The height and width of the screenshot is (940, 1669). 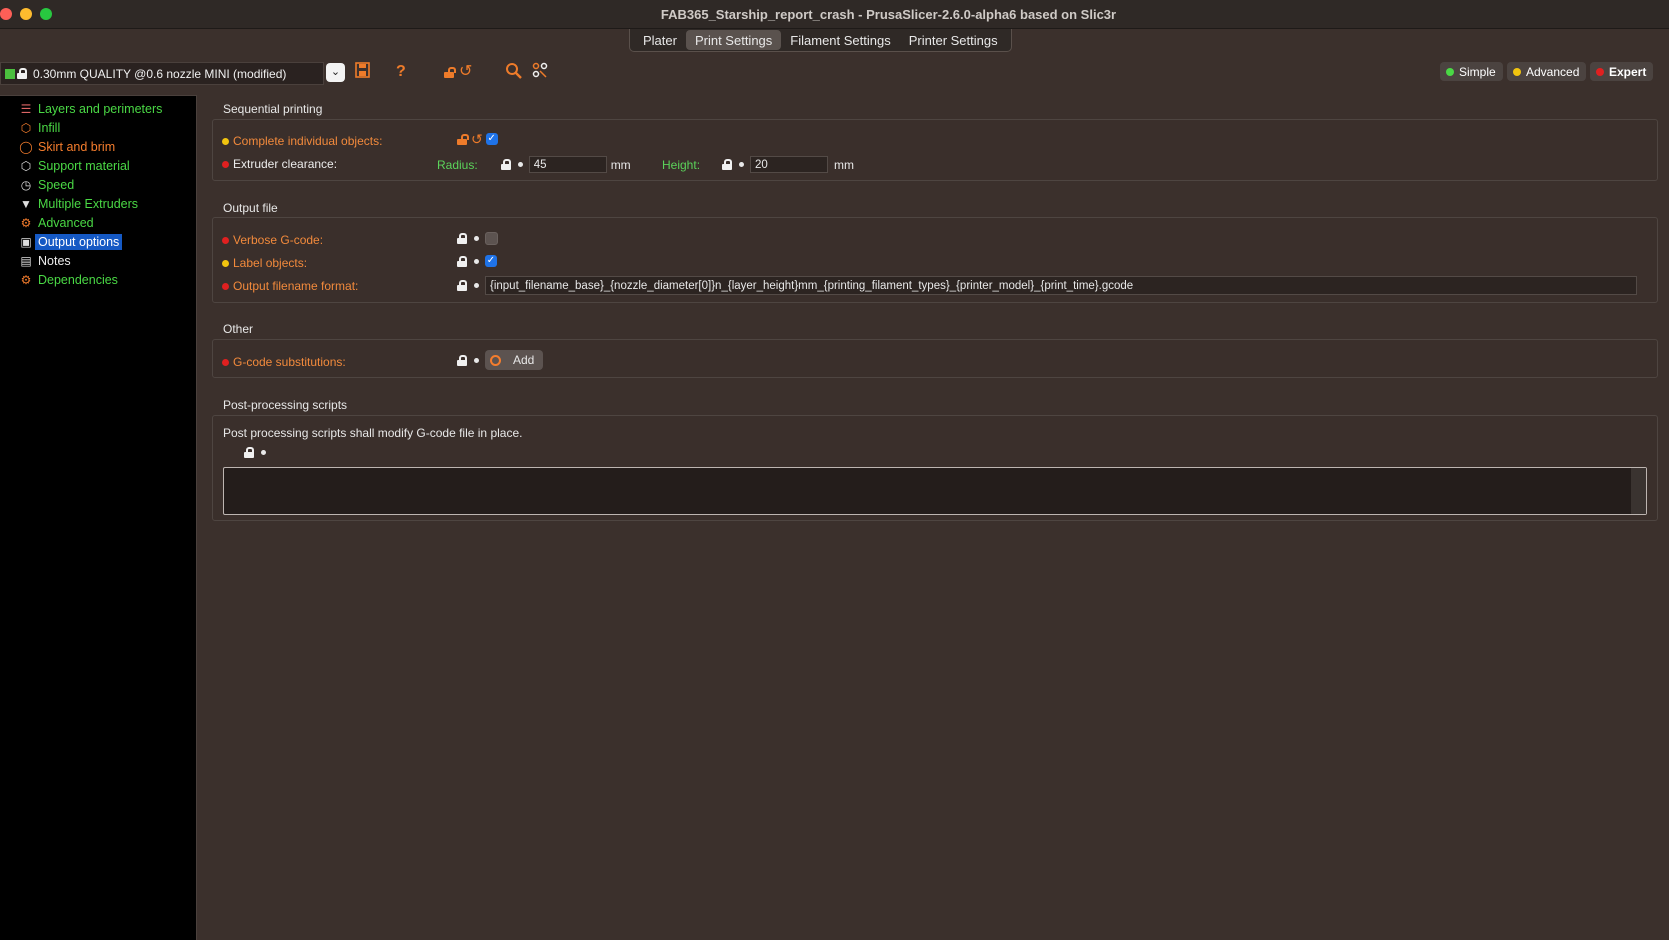 I want to click on skirt-icon: ◯, so click(x=26, y=146).